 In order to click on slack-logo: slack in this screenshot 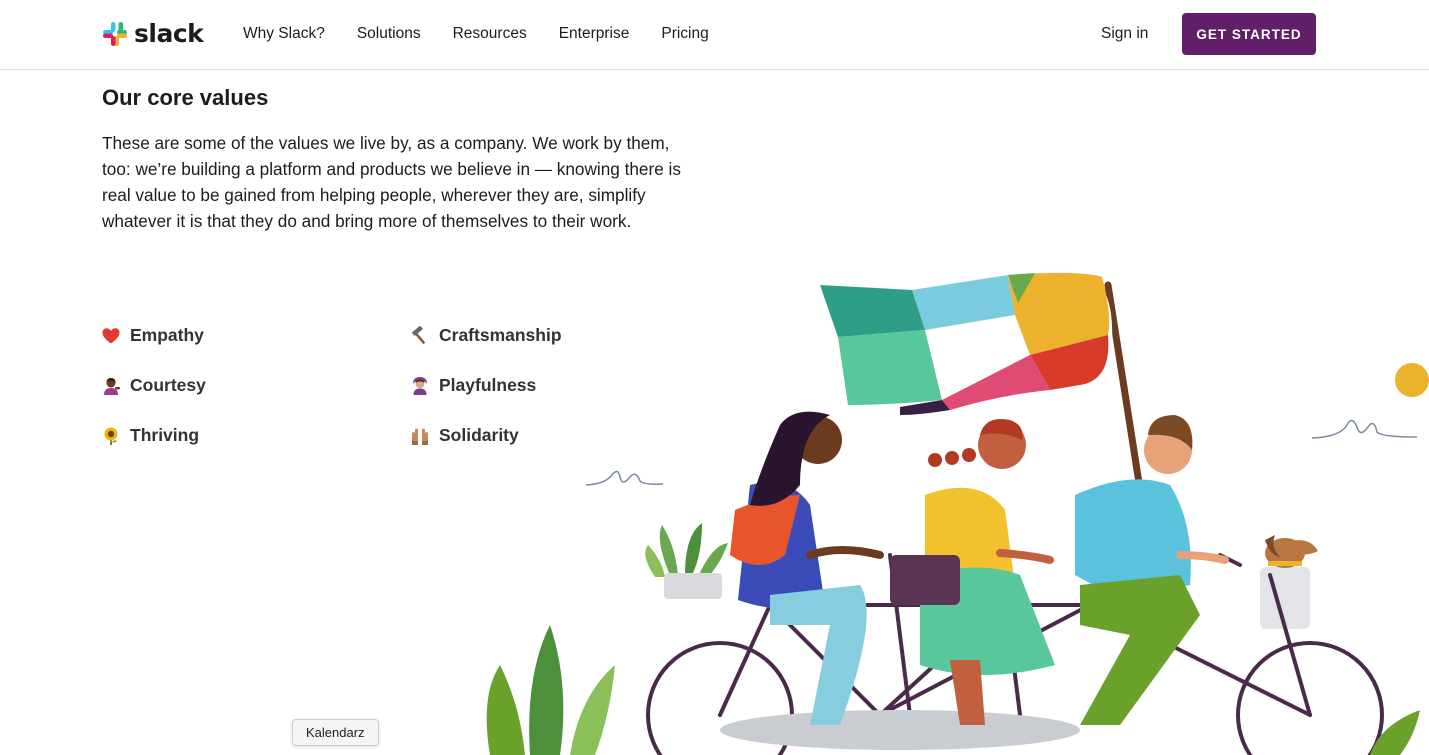, I will do `click(153, 33)`.